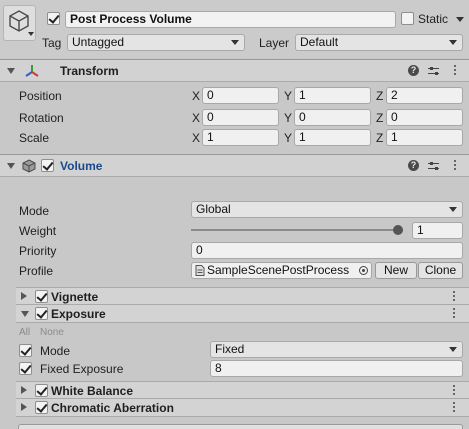 The height and width of the screenshot is (429, 469). Describe the element at coordinates (379, 118) in the screenshot. I see `rotation-z-axis-label: Z` at that location.